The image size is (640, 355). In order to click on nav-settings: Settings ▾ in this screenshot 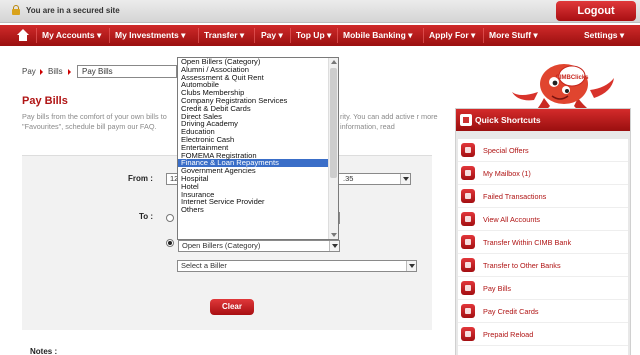, I will do `click(604, 35)`.